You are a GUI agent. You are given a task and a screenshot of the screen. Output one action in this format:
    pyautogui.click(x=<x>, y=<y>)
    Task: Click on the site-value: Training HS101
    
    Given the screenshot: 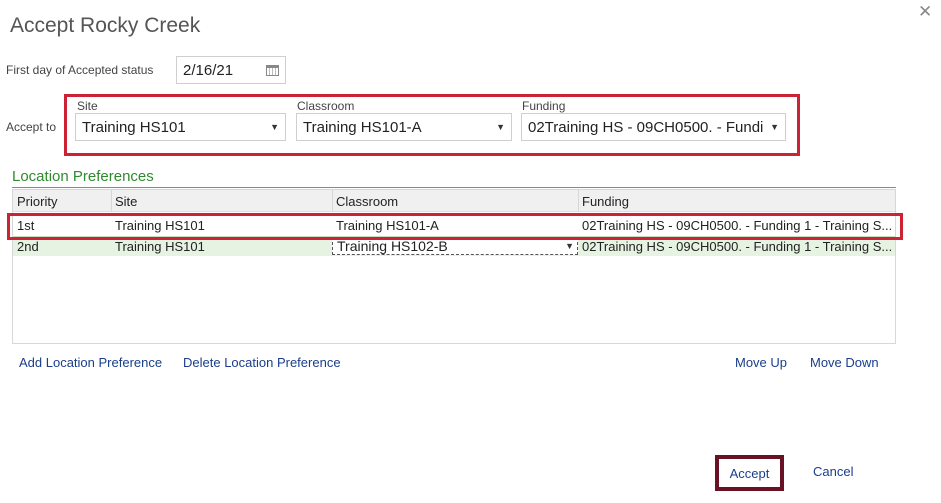 What is the action you would take?
    pyautogui.click(x=134, y=127)
    